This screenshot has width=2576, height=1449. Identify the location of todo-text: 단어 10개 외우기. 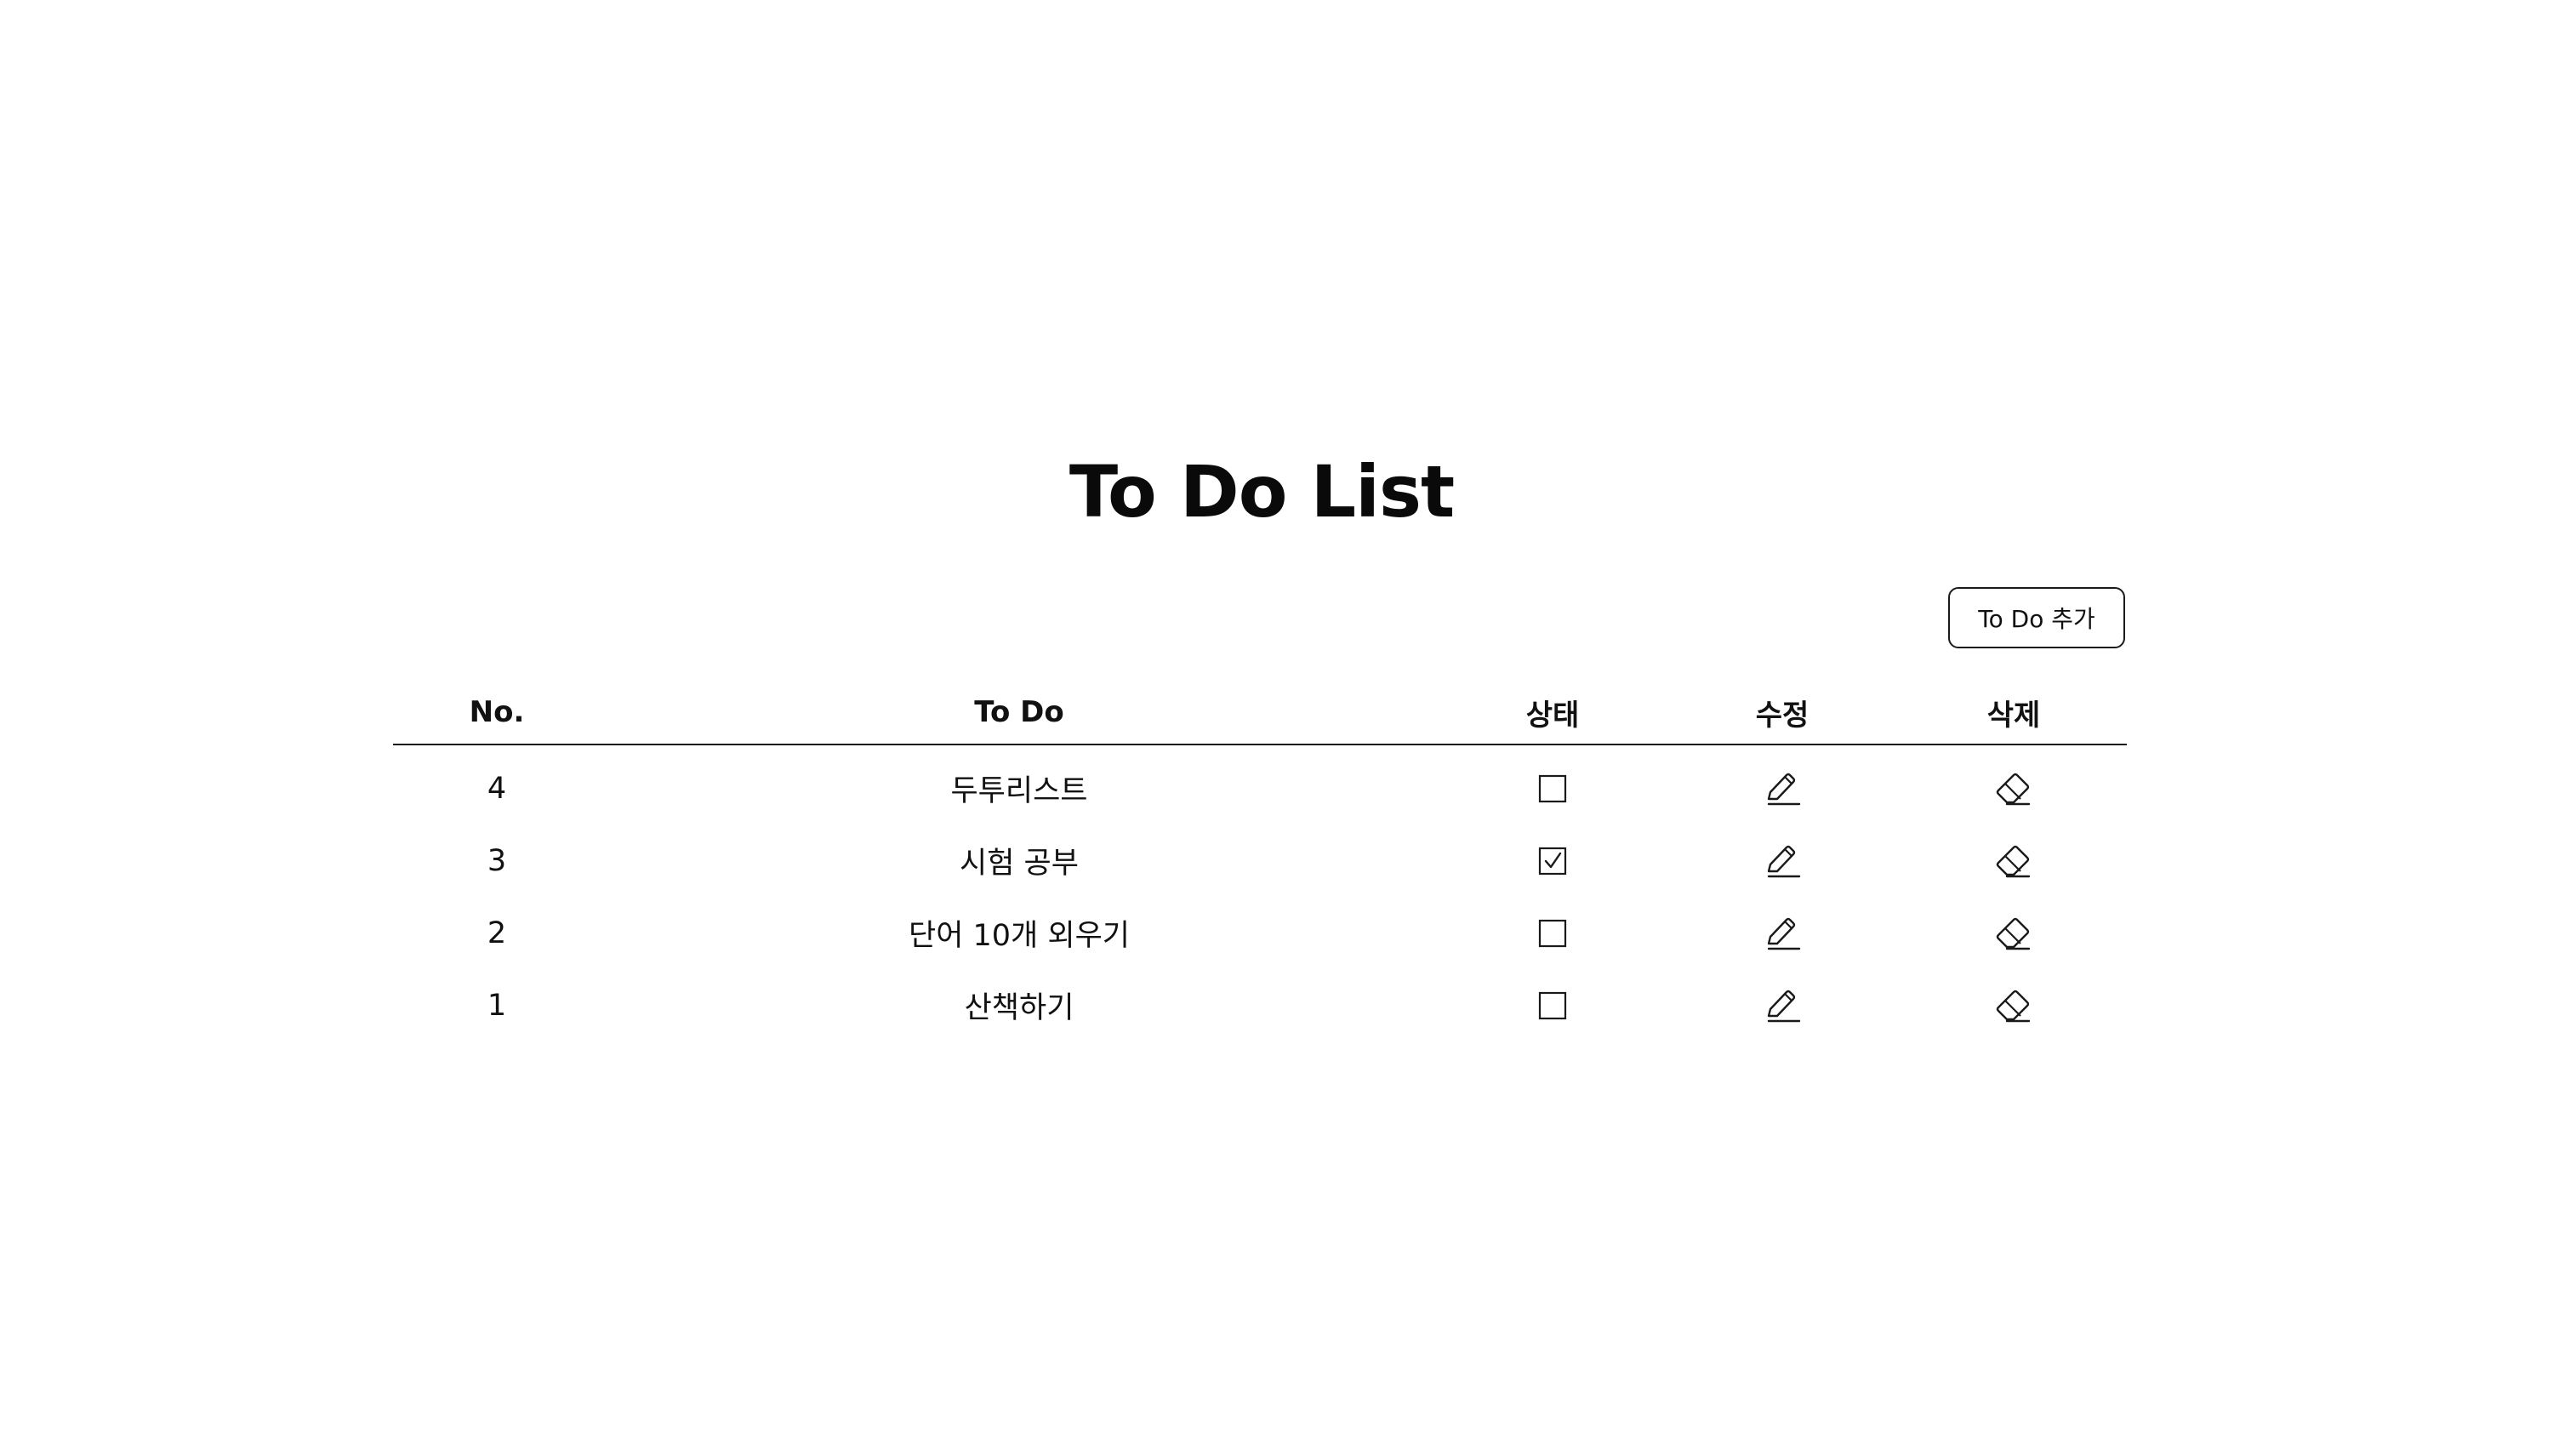
(1020, 936).